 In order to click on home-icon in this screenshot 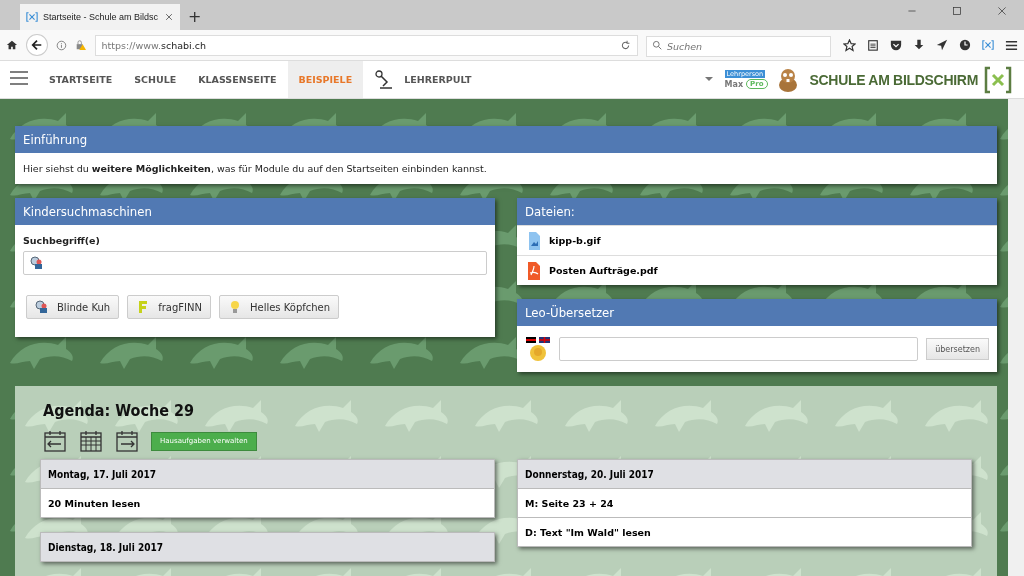, I will do `click(12, 45)`.